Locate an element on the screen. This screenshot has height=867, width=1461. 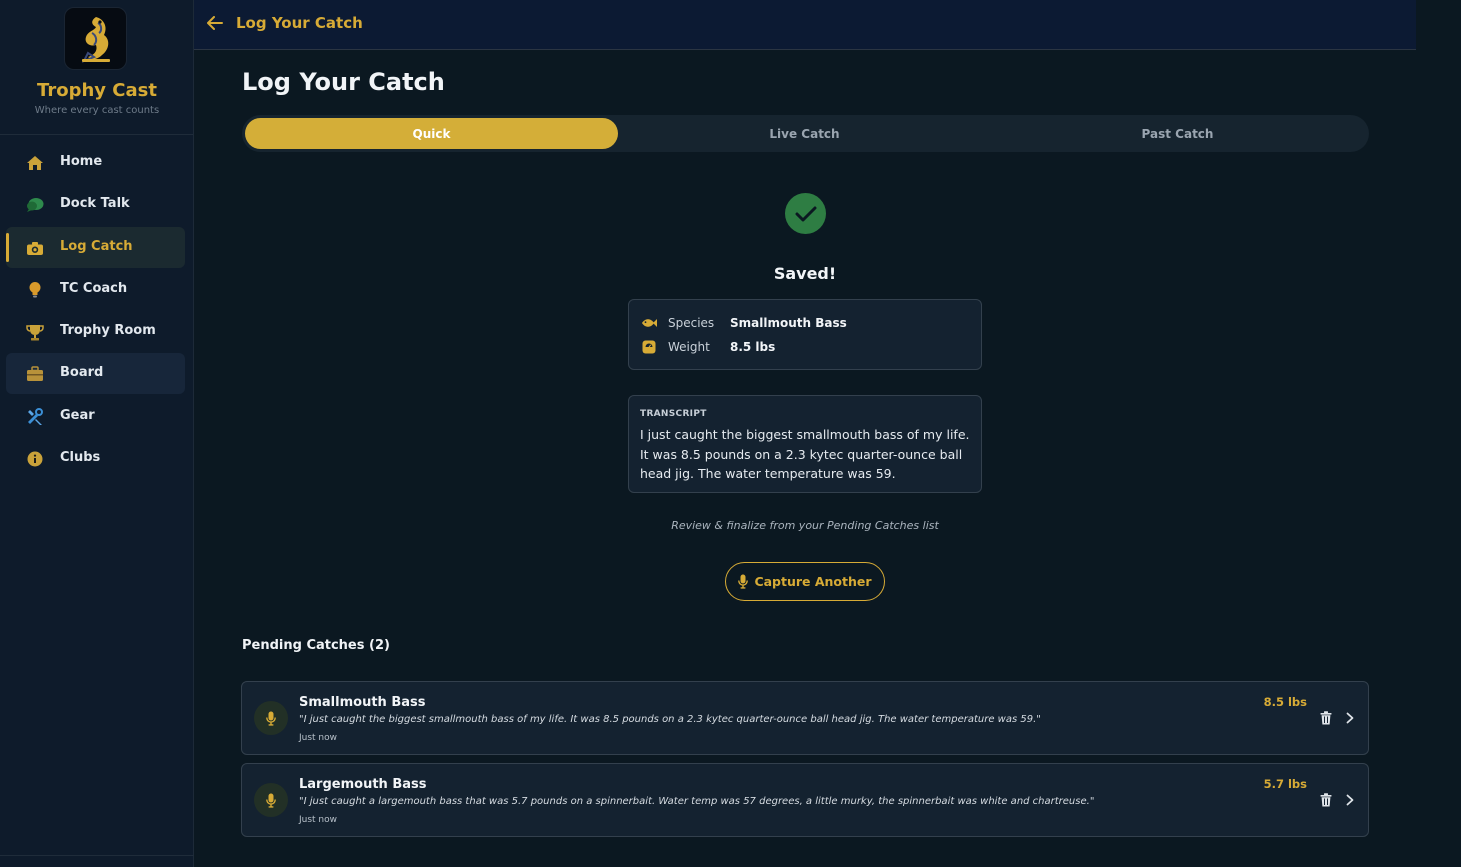
pending-weight: 8.5 lbs is located at coordinates (1285, 702).